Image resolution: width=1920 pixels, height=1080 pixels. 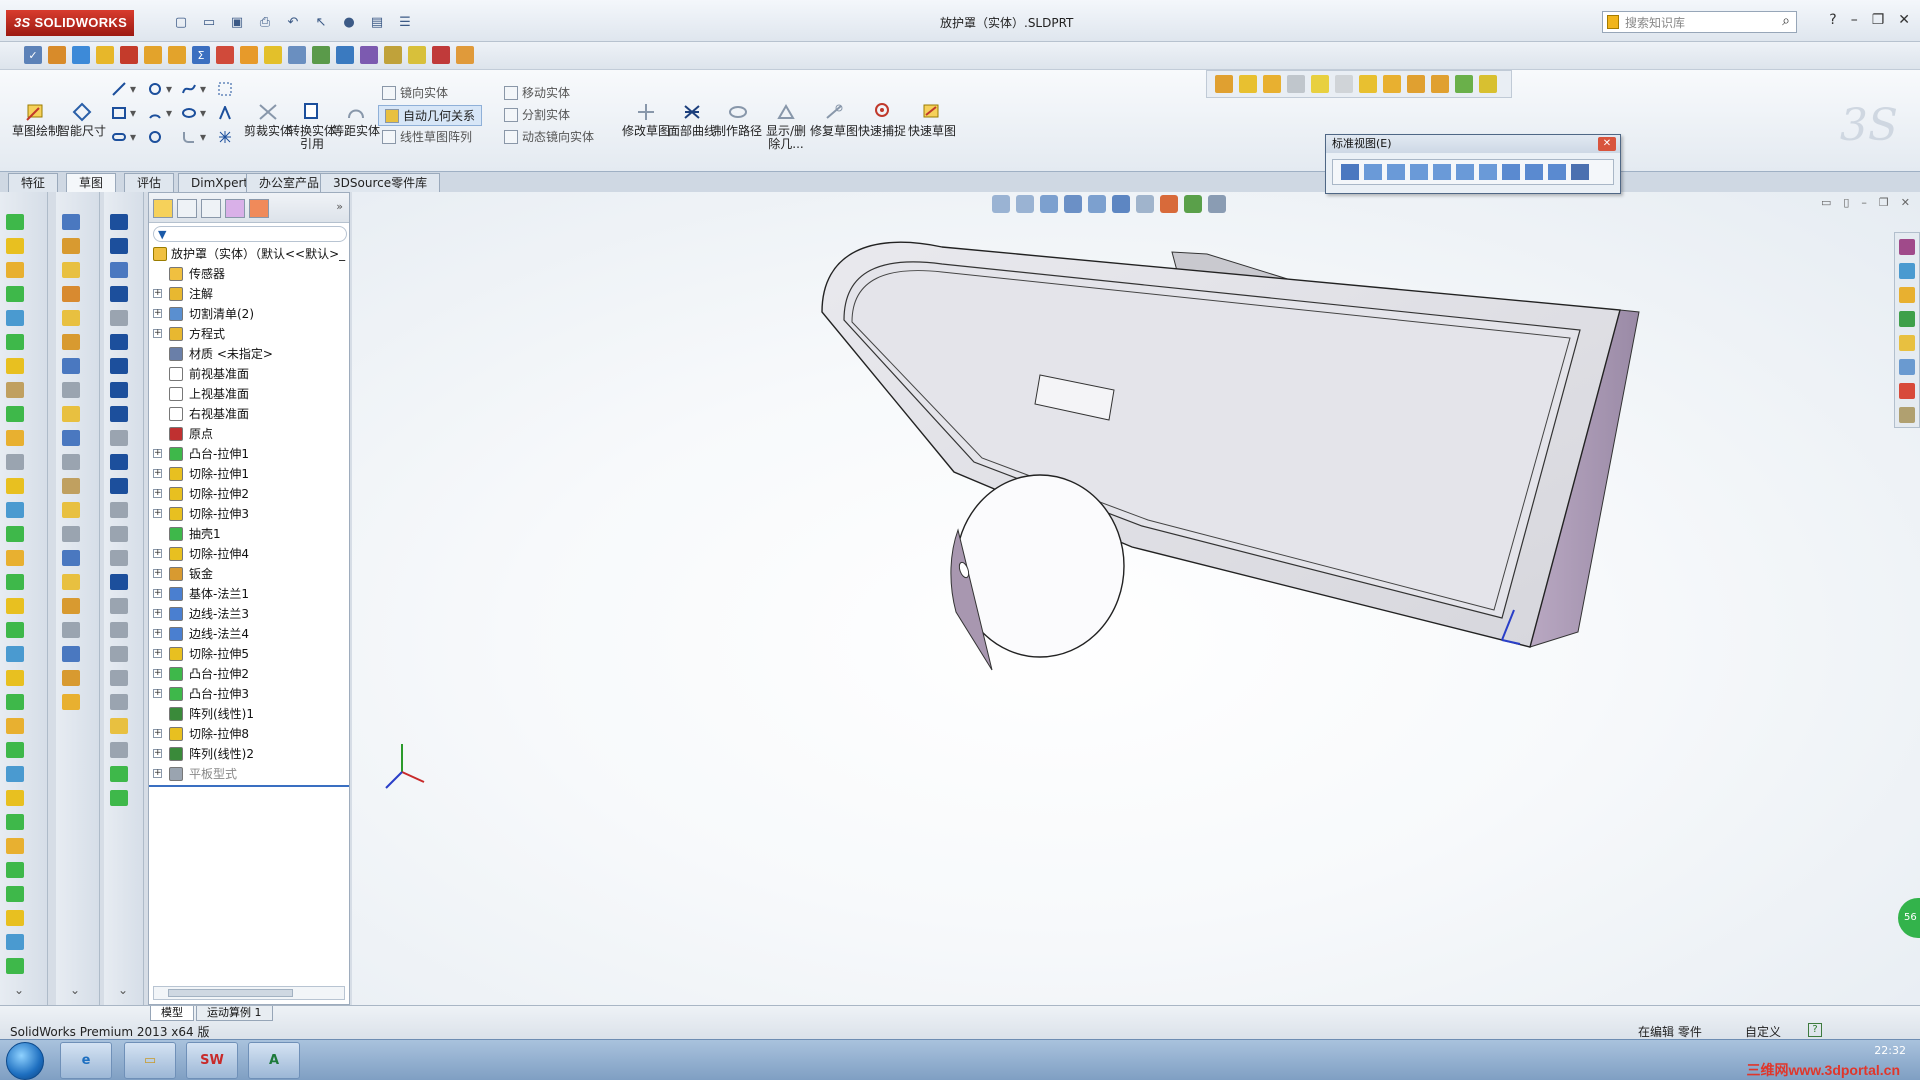 What do you see at coordinates (249, 754) in the screenshot?
I see `feature-tree-item: + 阵列(线性)2` at bounding box center [249, 754].